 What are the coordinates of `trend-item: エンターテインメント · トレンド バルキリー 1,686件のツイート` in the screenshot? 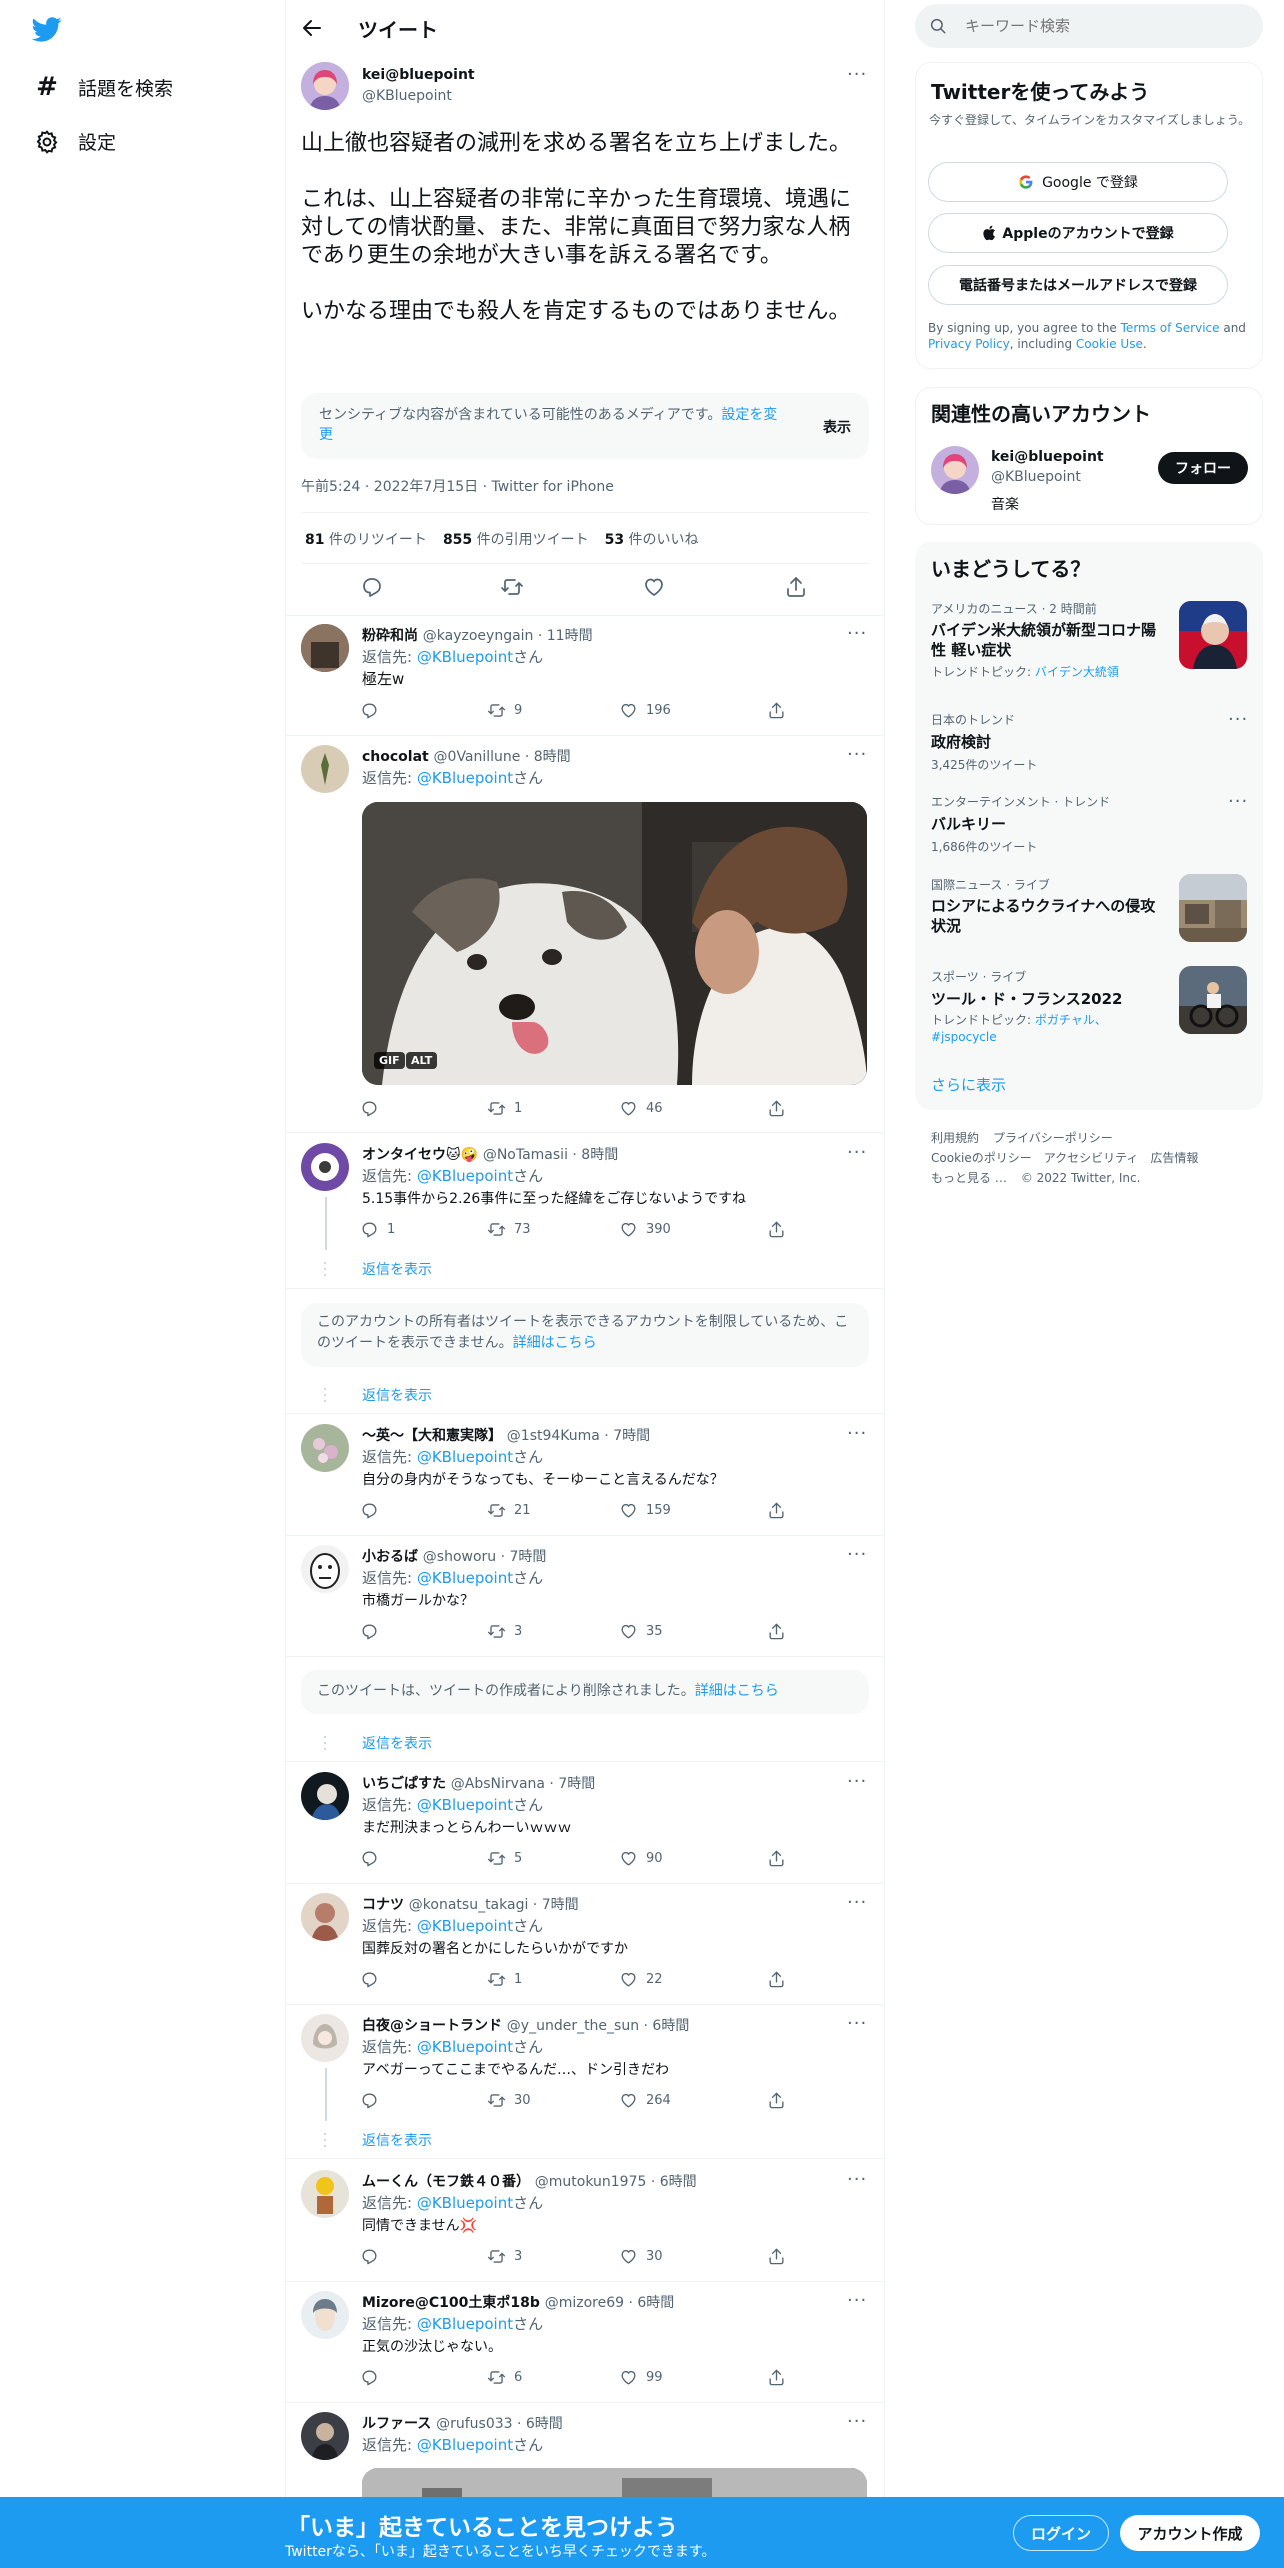 It's located at (1091, 824).